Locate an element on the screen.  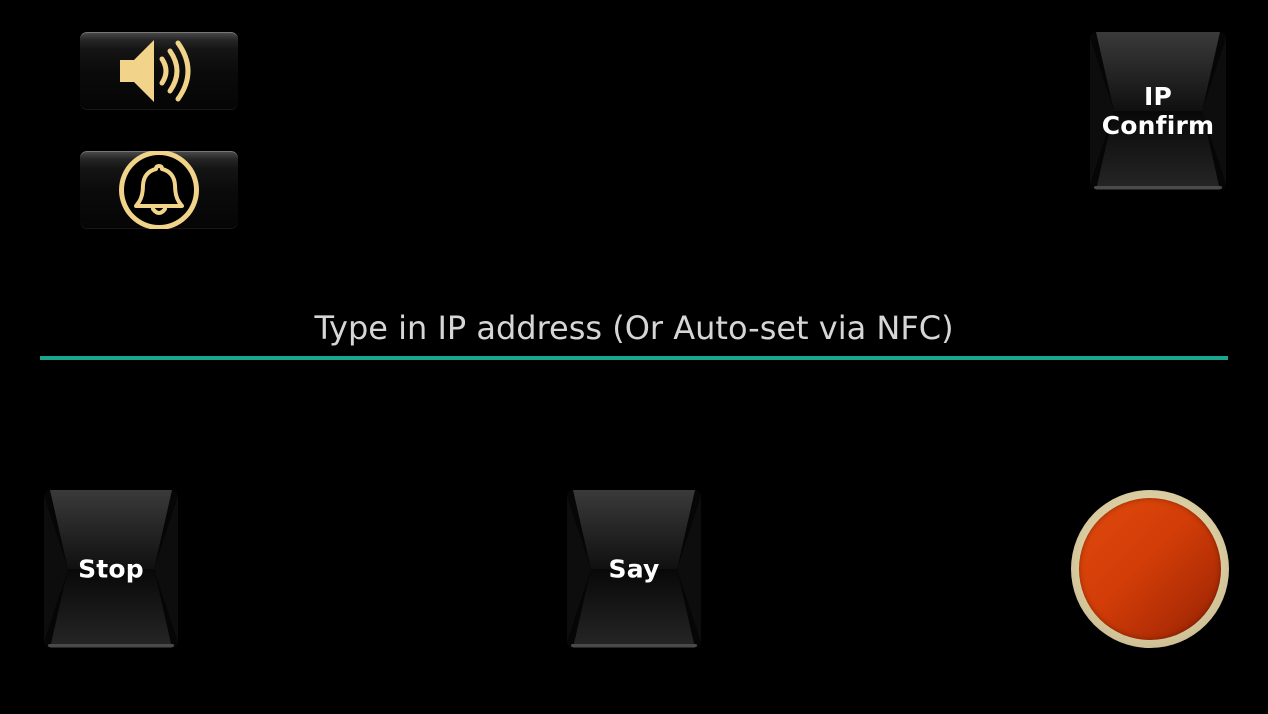
bell-button is located at coordinates (159, 190).